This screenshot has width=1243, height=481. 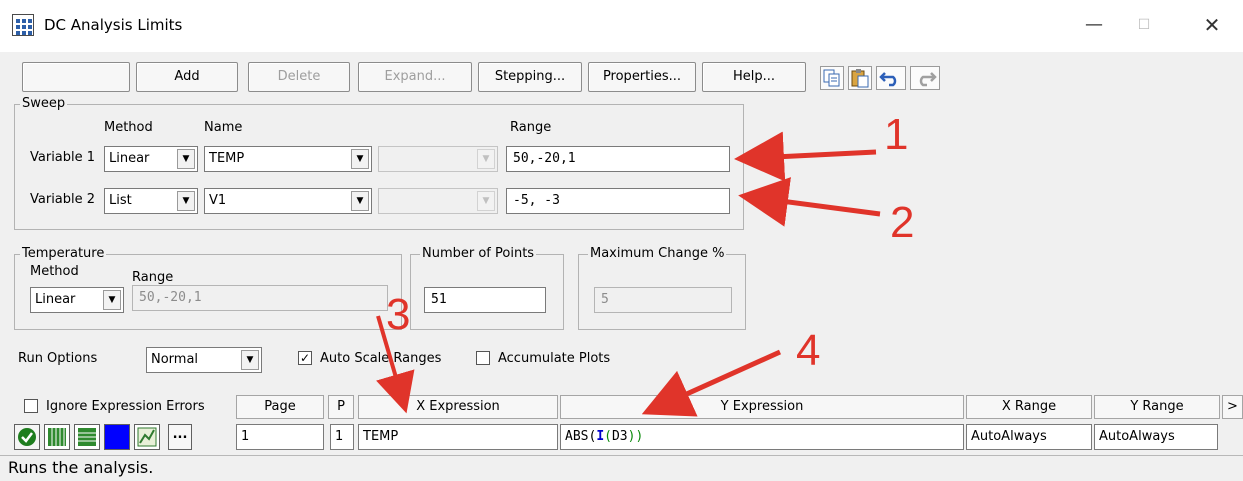 What do you see at coordinates (808, 350) in the screenshot?
I see `annotation-label-4: 4` at bounding box center [808, 350].